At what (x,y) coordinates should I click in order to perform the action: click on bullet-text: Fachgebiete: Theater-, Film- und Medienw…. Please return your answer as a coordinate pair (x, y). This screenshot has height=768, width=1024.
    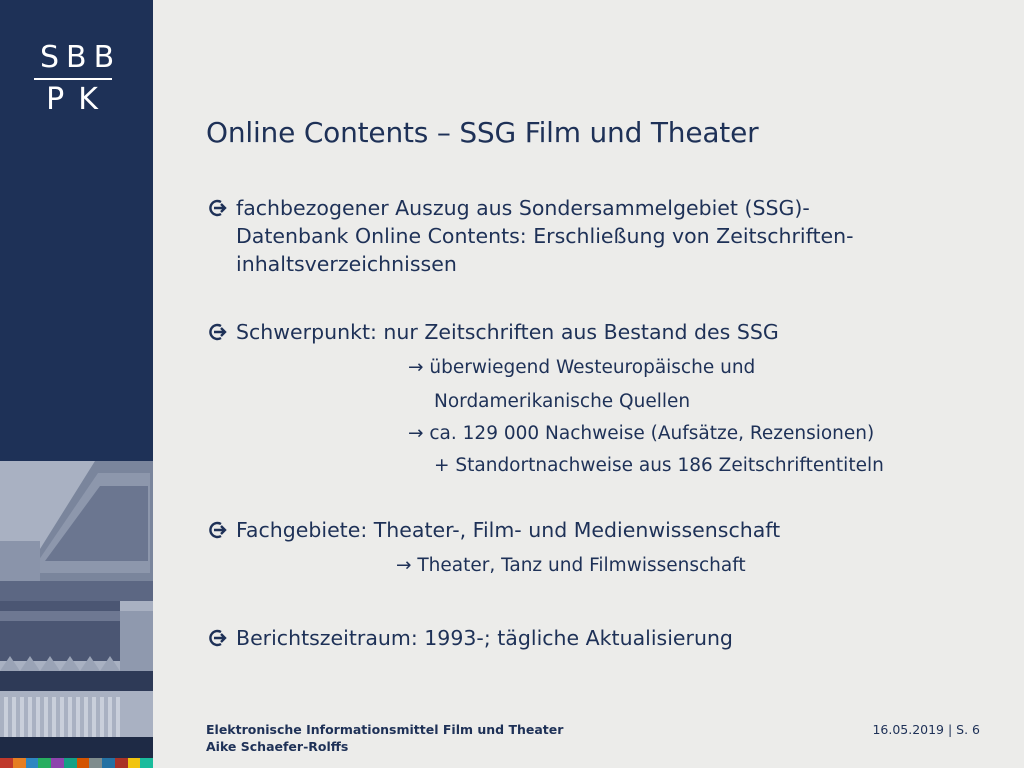
    Looking at the image, I should click on (508, 530).